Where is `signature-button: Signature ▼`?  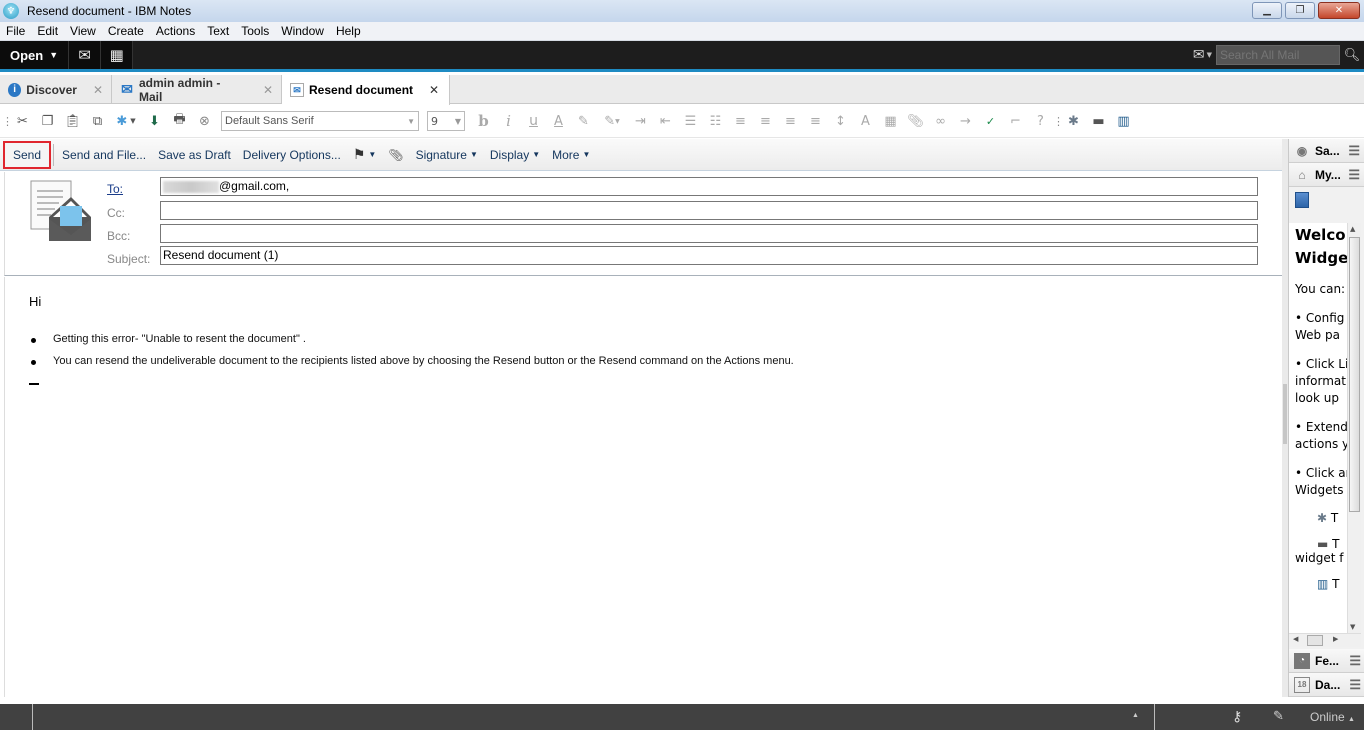
signature-button: Signature ▼ is located at coordinates (447, 155).